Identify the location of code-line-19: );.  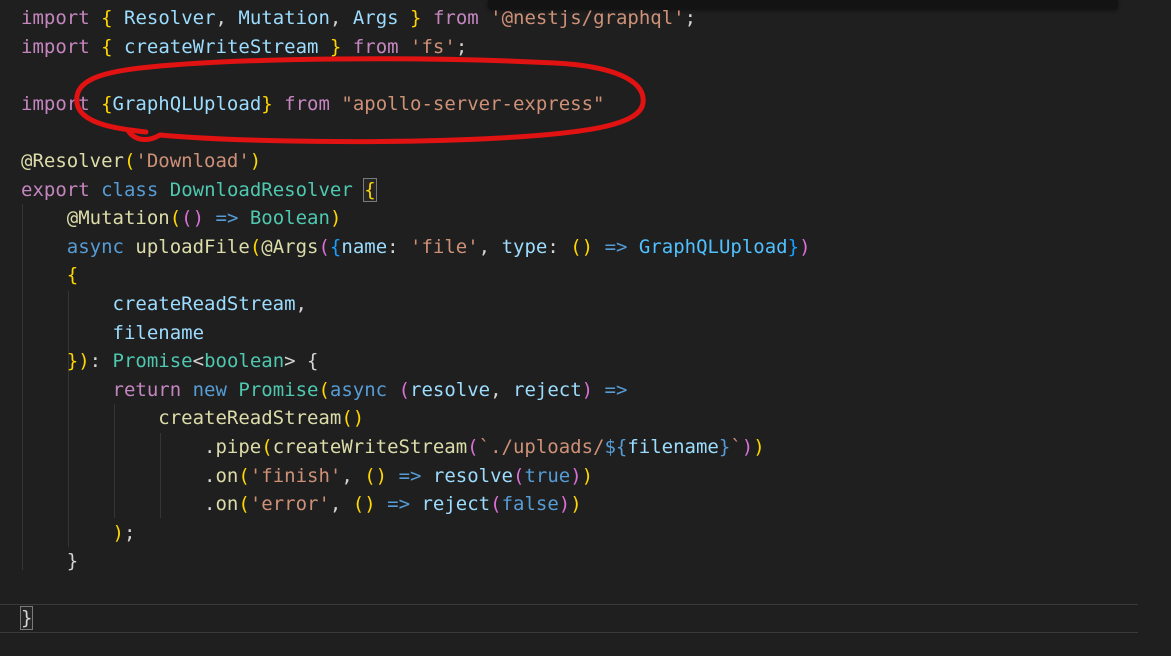
(585, 533).